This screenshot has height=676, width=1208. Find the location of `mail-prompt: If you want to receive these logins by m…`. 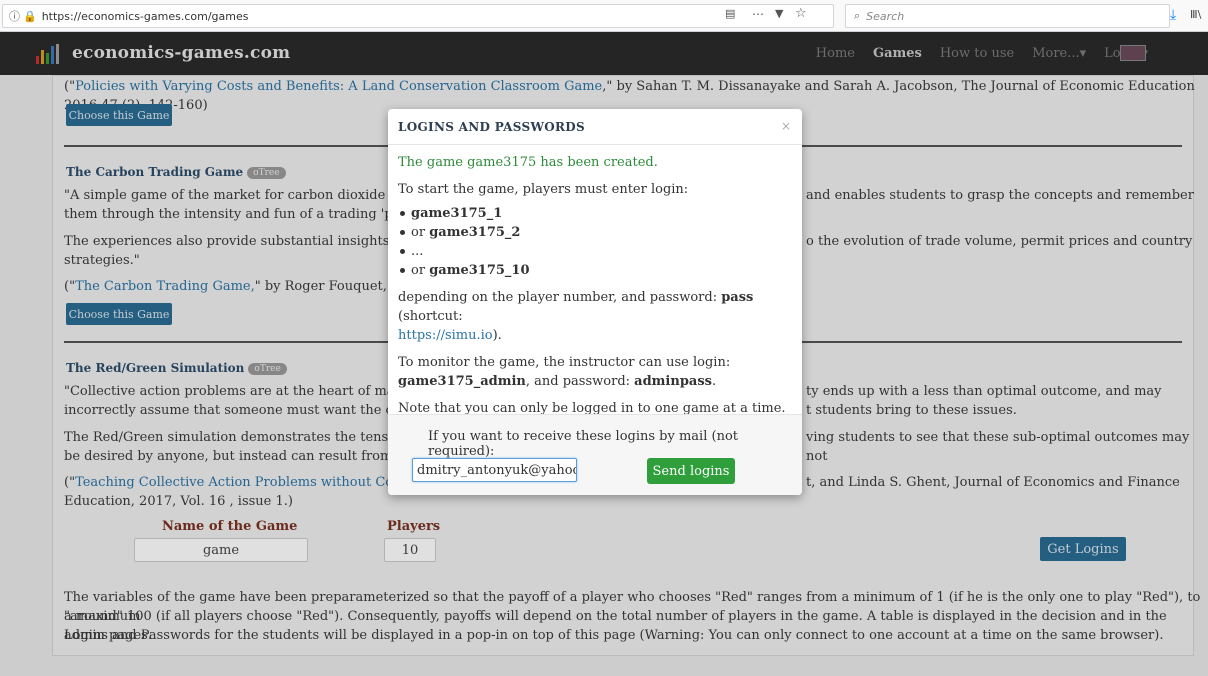

mail-prompt: If you want to receive these logins by m… is located at coordinates (583, 444).